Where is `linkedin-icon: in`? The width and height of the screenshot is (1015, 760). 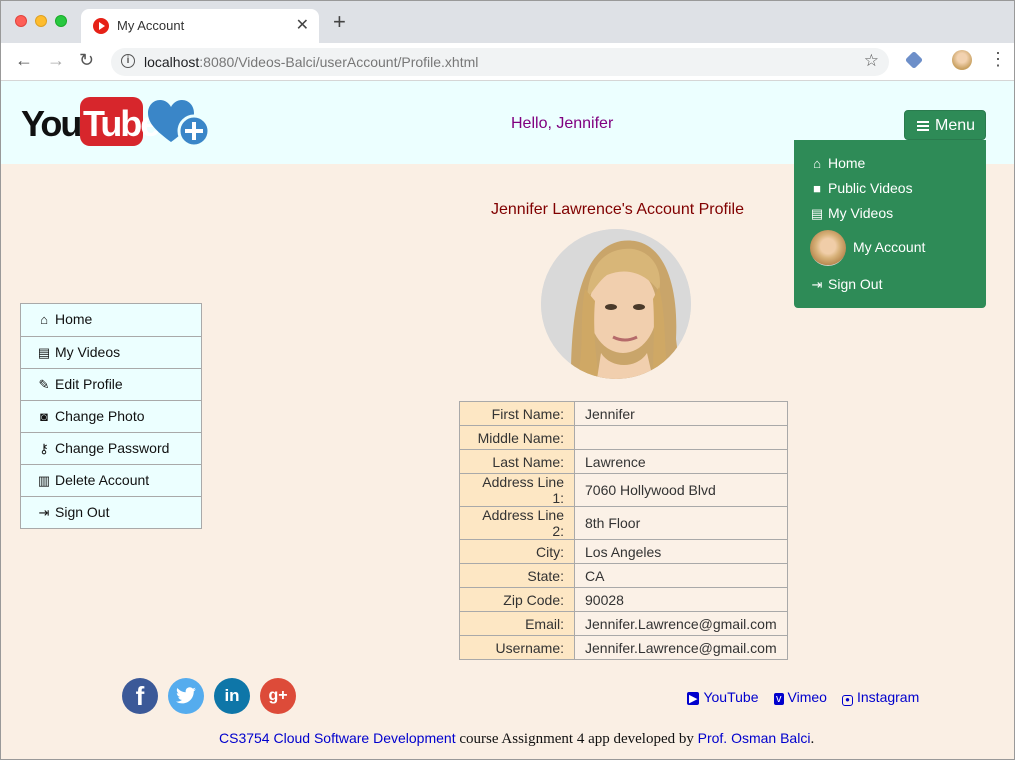 linkedin-icon: in is located at coordinates (232, 696).